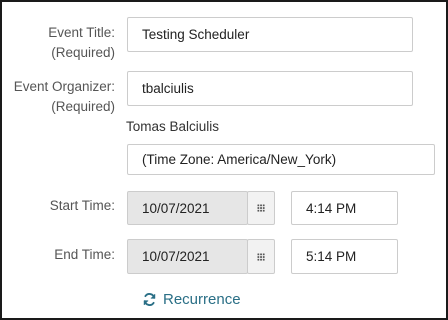 The image size is (448, 320). What do you see at coordinates (83, 106) in the screenshot?
I see `event-organizer-required-text: (Required)` at bounding box center [83, 106].